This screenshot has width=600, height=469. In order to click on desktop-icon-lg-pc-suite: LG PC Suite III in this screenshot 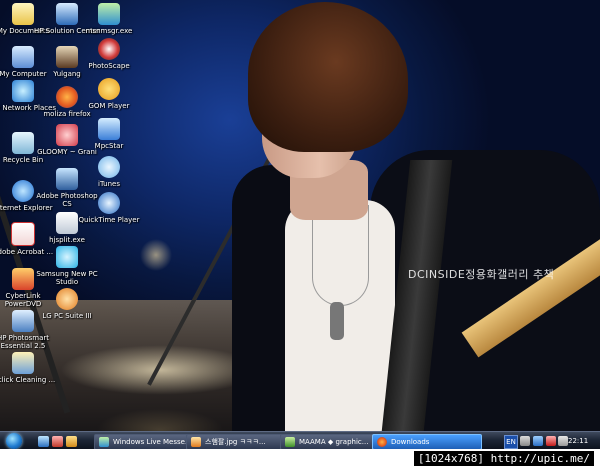, I will do `click(67, 304)`.